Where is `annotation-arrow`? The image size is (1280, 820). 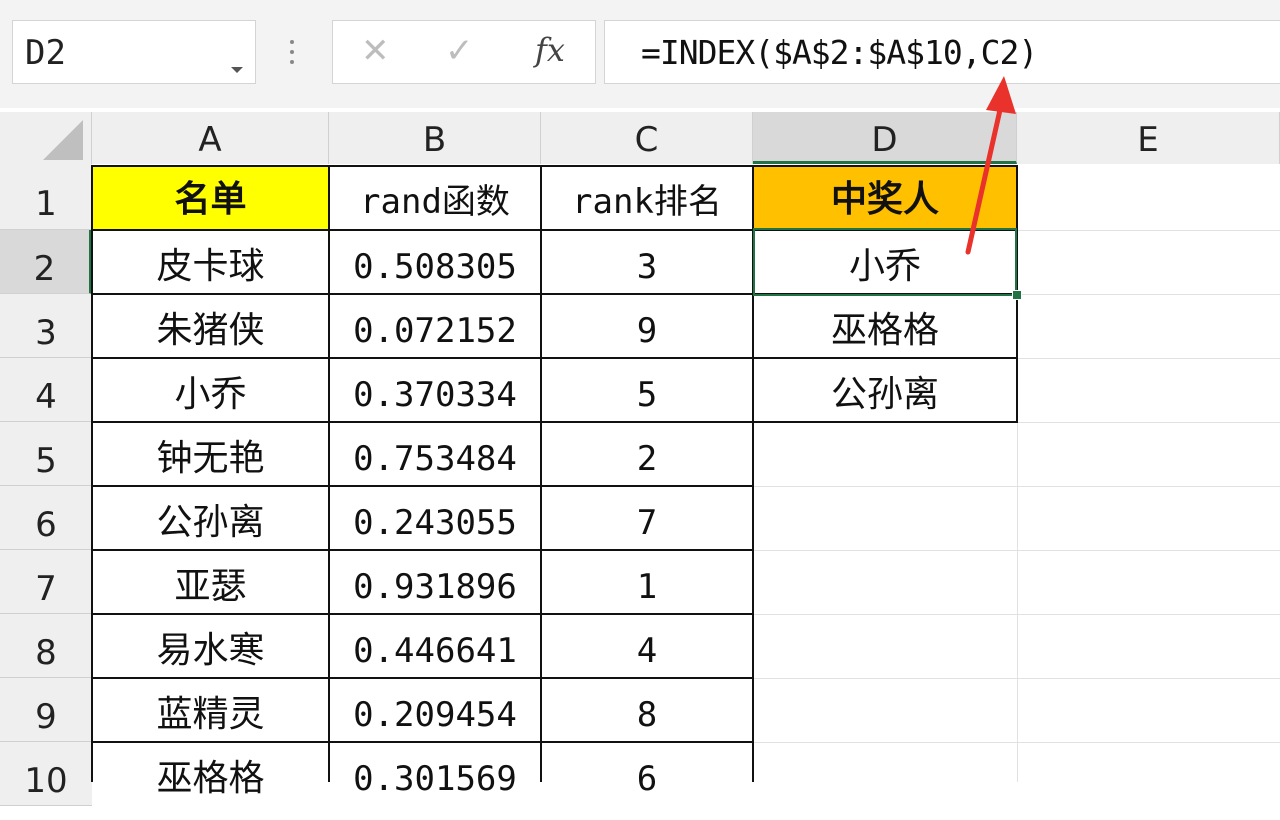
annotation-arrow is located at coordinates (990, 165).